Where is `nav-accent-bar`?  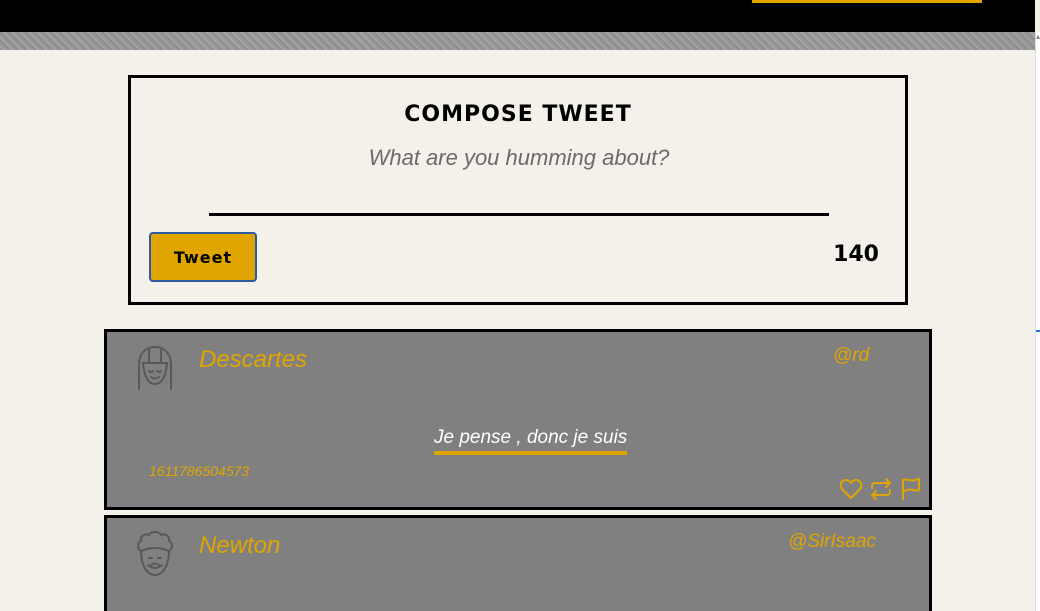 nav-accent-bar is located at coordinates (867, 1).